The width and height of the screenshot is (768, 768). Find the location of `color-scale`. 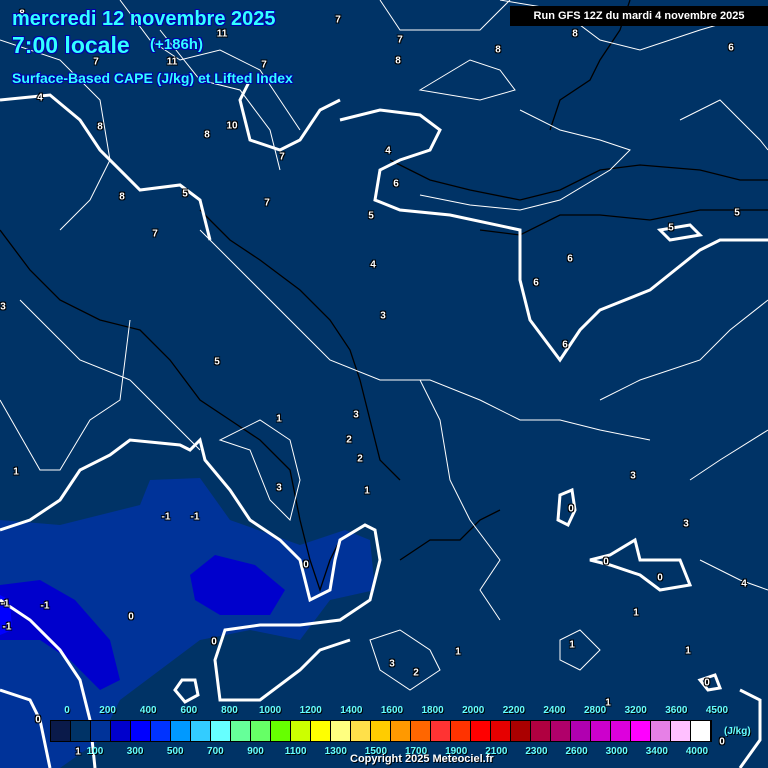

color-scale is located at coordinates (381, 731).